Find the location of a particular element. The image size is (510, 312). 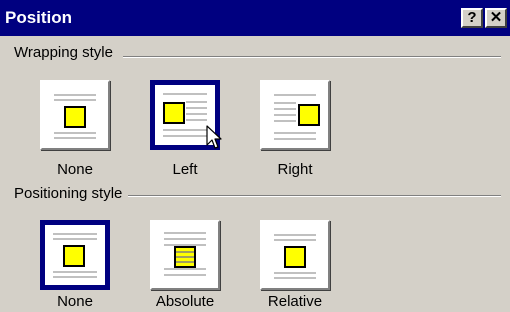

dialog-title: Position is located at coordinates (39, 17).